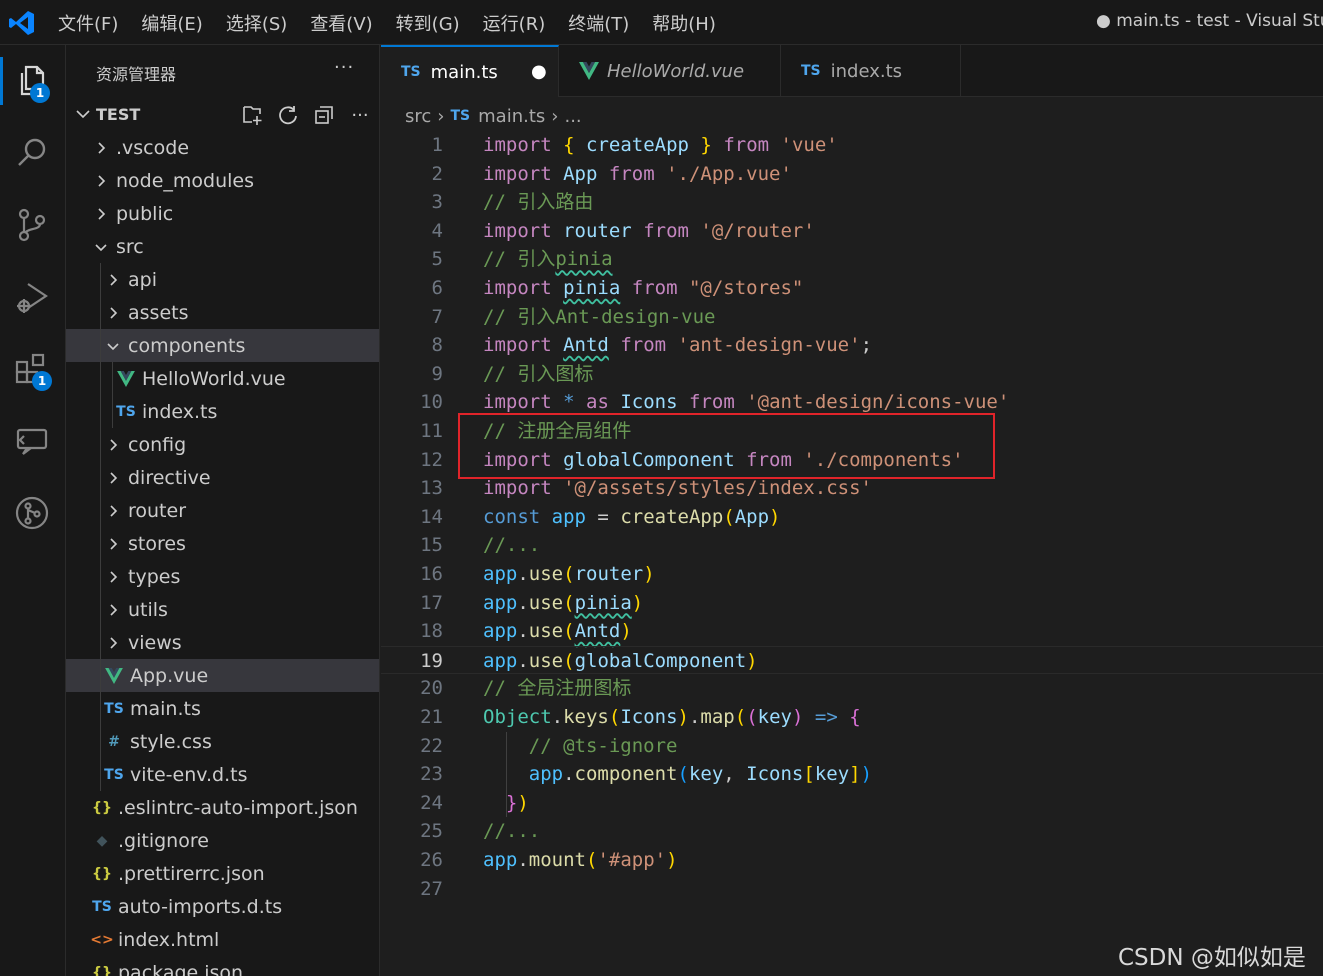 This screenshot has width=1323, height=976. What do you see at coordinates (341, 23) in the screenshot?
I see `menu-item: 查看(V)` at bounding box center [341, 23].